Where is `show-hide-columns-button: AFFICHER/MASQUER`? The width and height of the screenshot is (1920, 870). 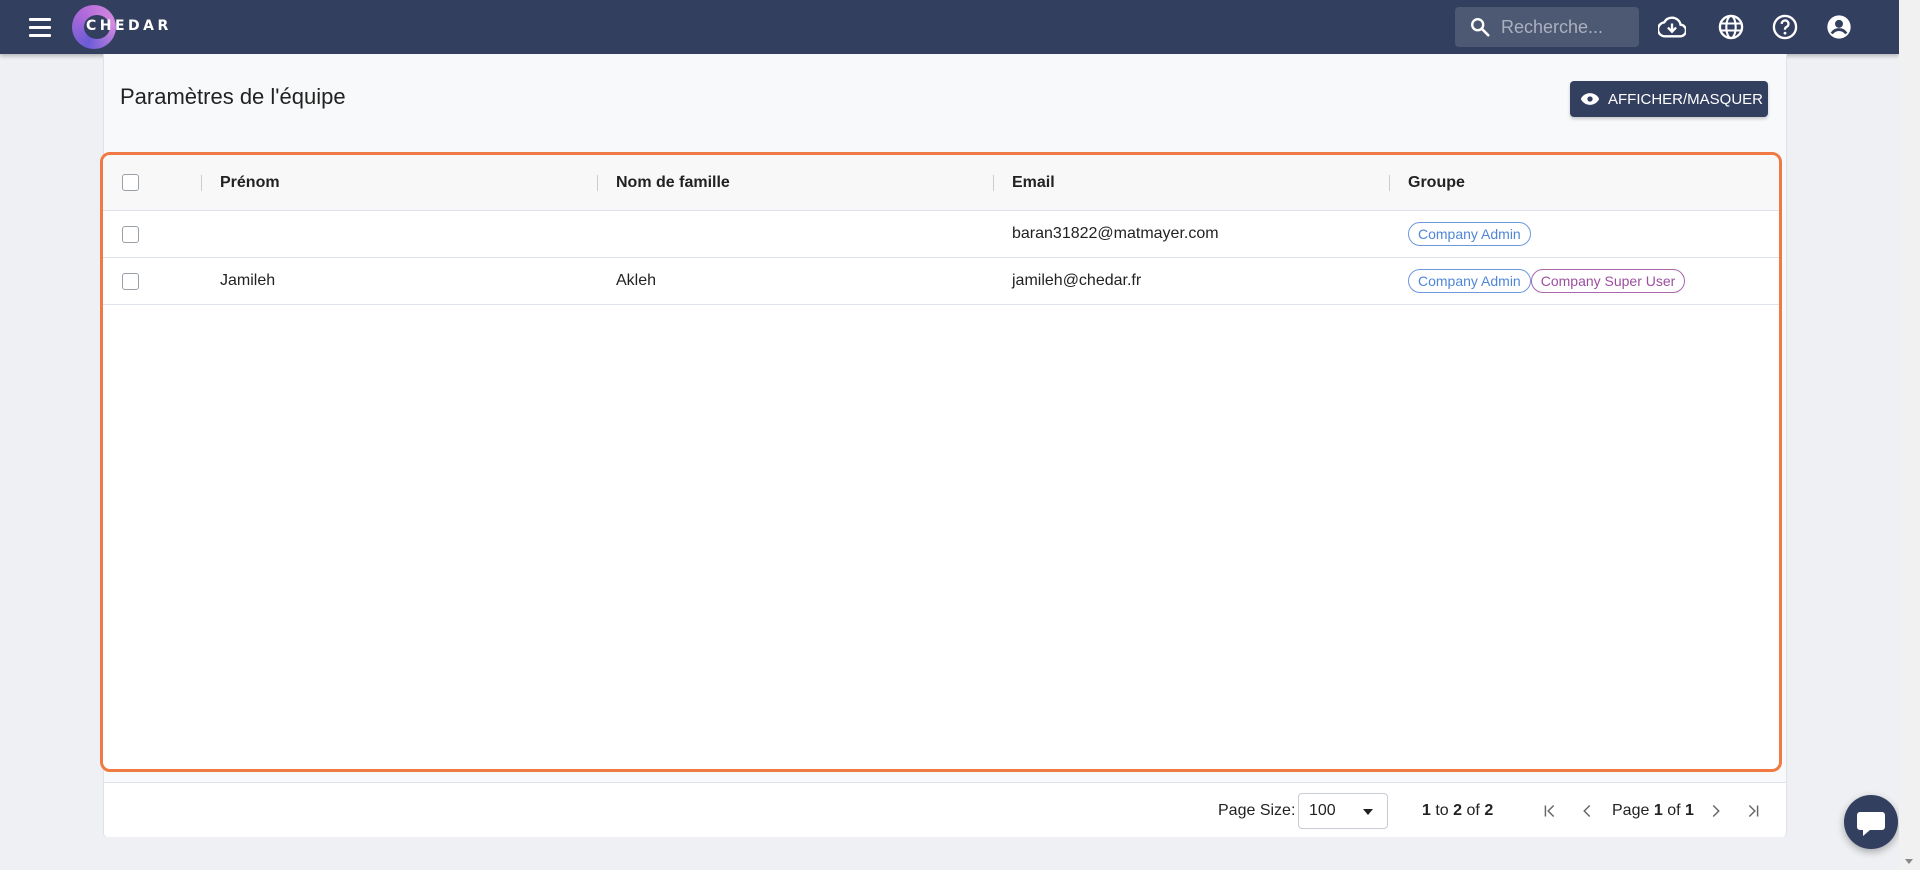 show-hide-columns-button: AFFICHER/MASQUER is located at coordinates (1669, 99).